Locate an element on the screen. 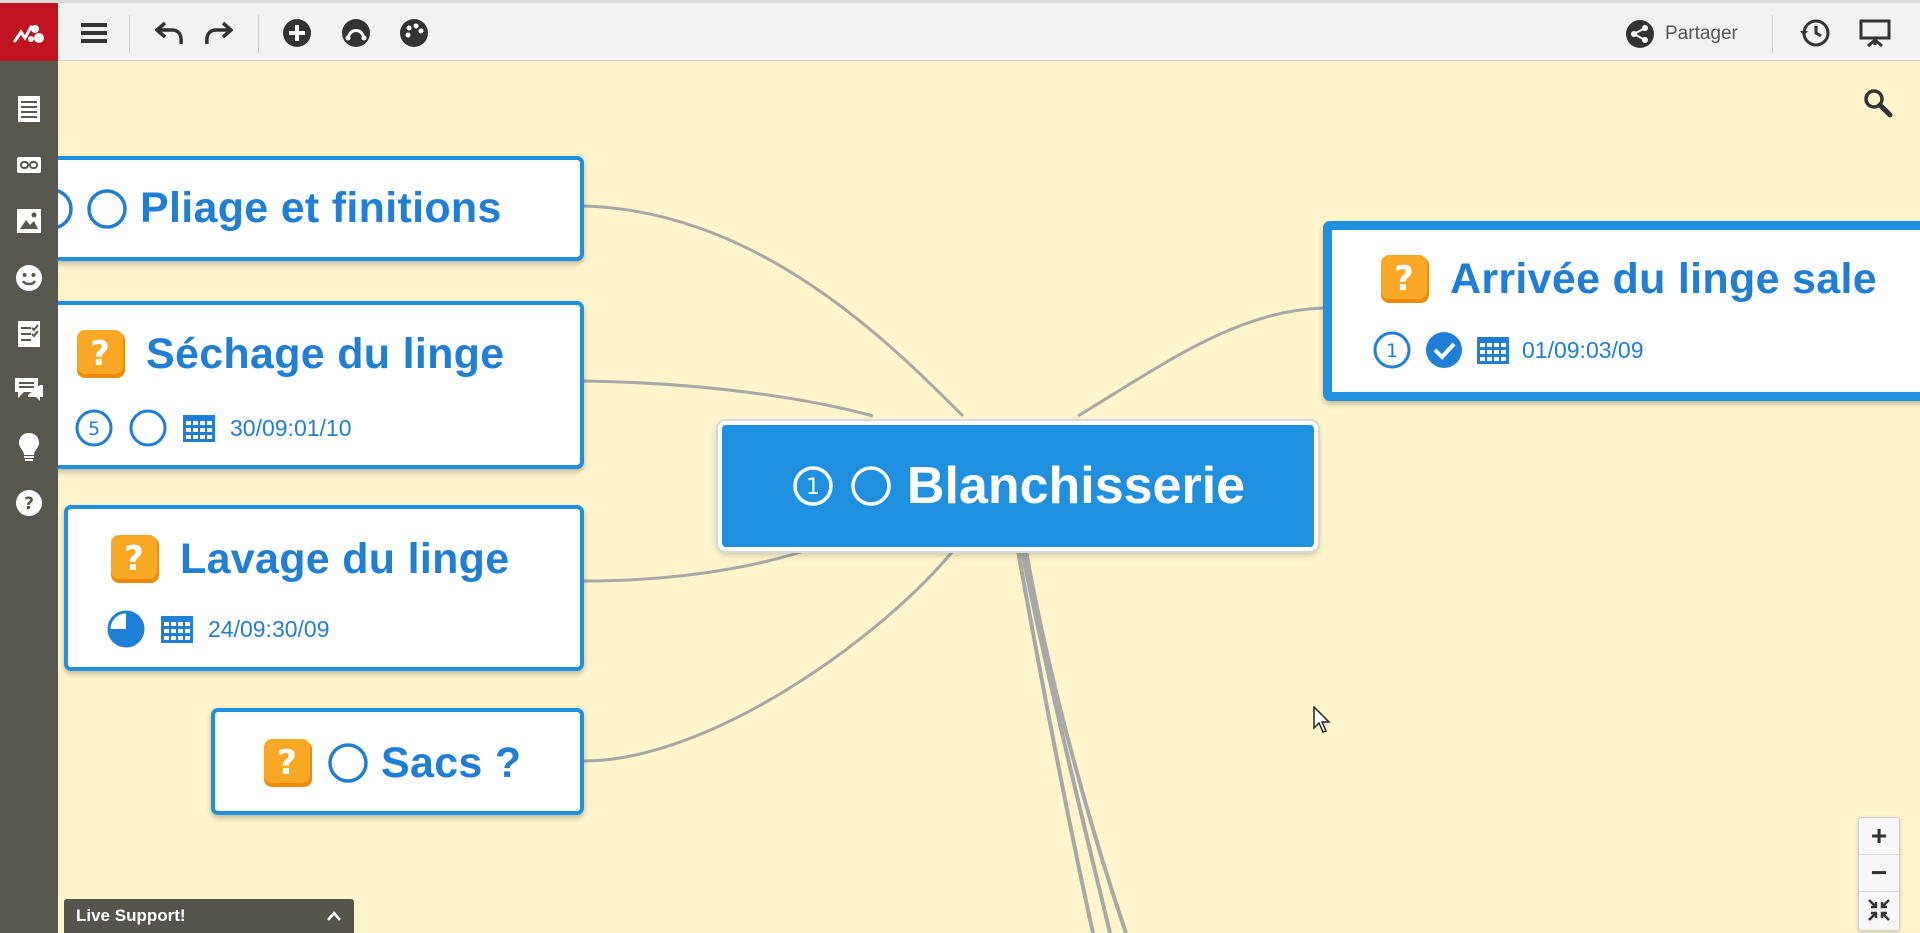 The image size is (1920, 933). link-button is located at coordinates (29, 165).